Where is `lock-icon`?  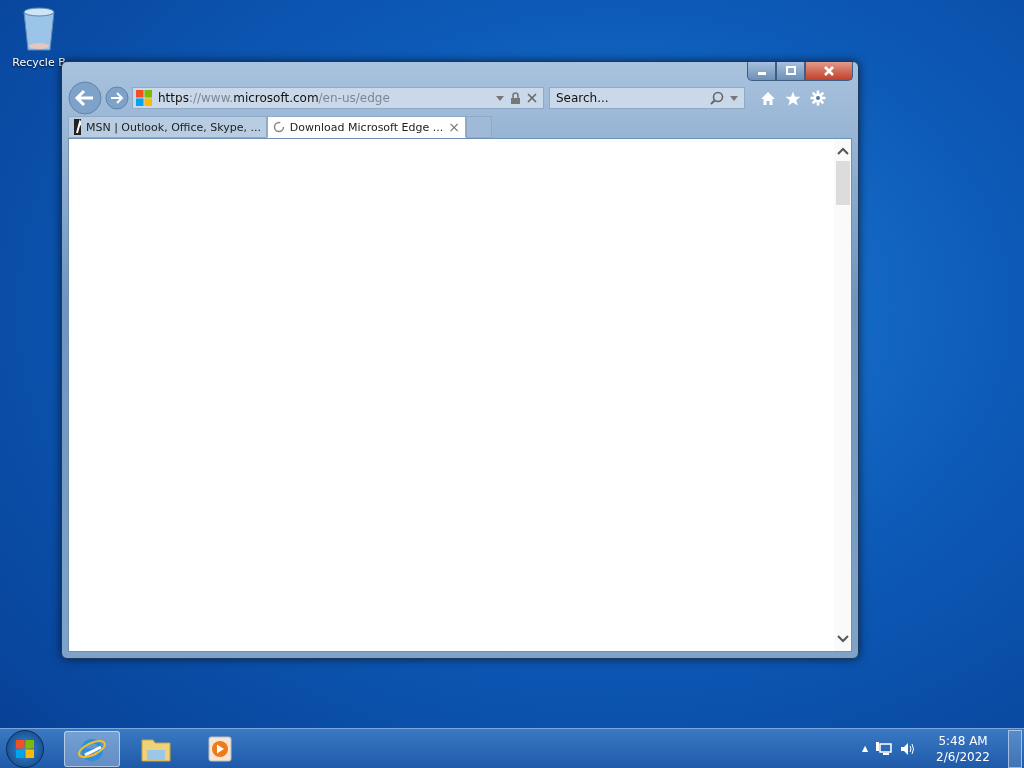
lock-icon is located at coordinates (515, 98).